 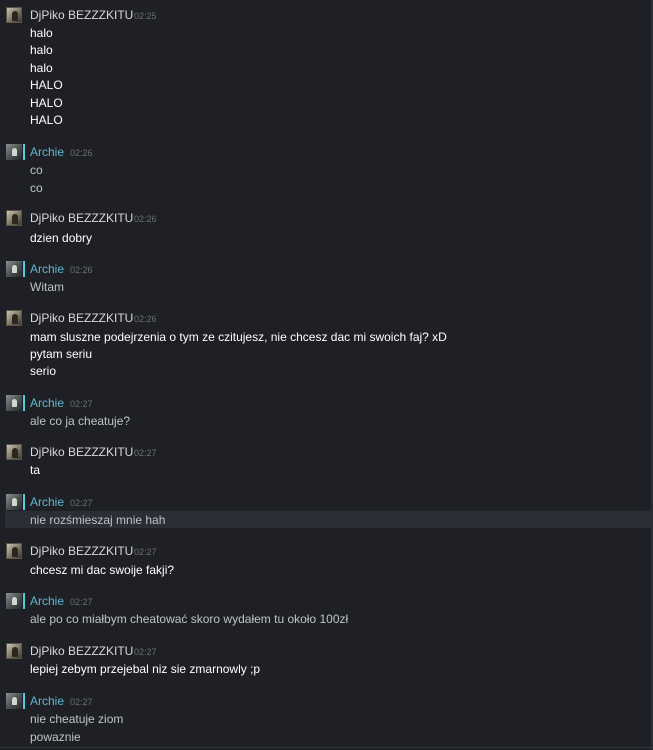 I want to click on message-text: dzien dobry, so click(x=61, y=238).